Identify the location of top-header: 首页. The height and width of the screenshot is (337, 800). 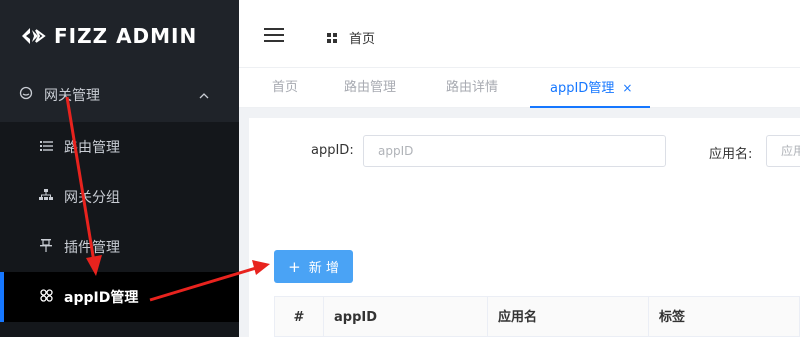
(519, 34).